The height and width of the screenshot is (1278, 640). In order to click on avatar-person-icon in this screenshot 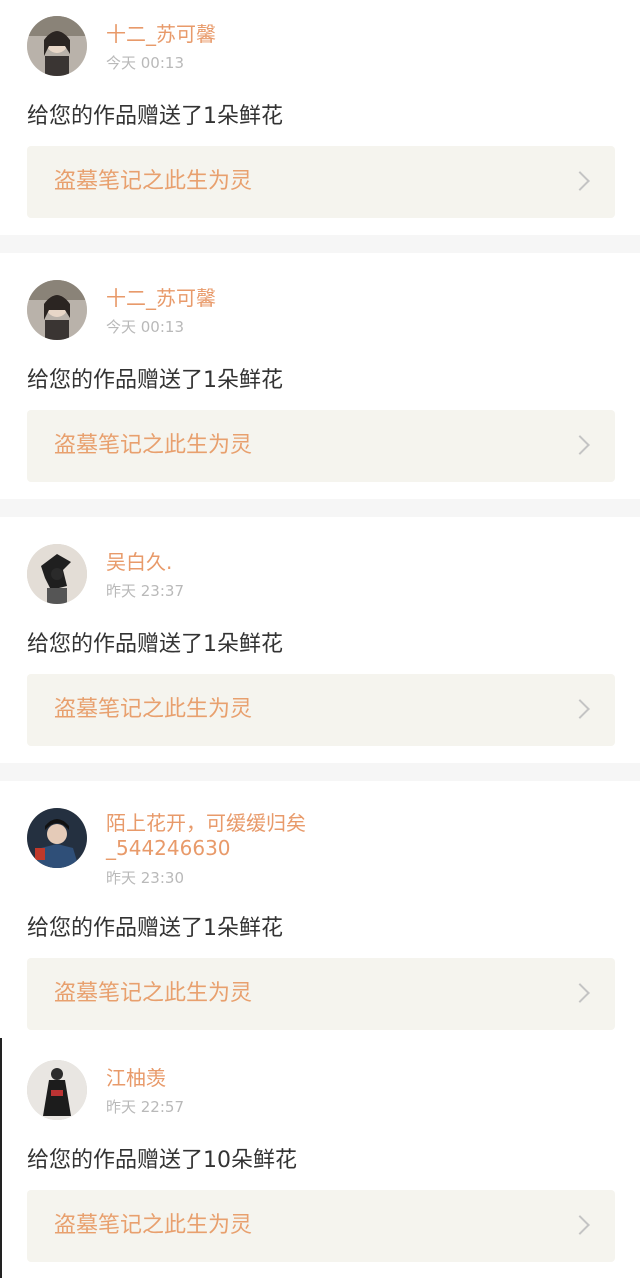, I will do `click(57, 1090)`.